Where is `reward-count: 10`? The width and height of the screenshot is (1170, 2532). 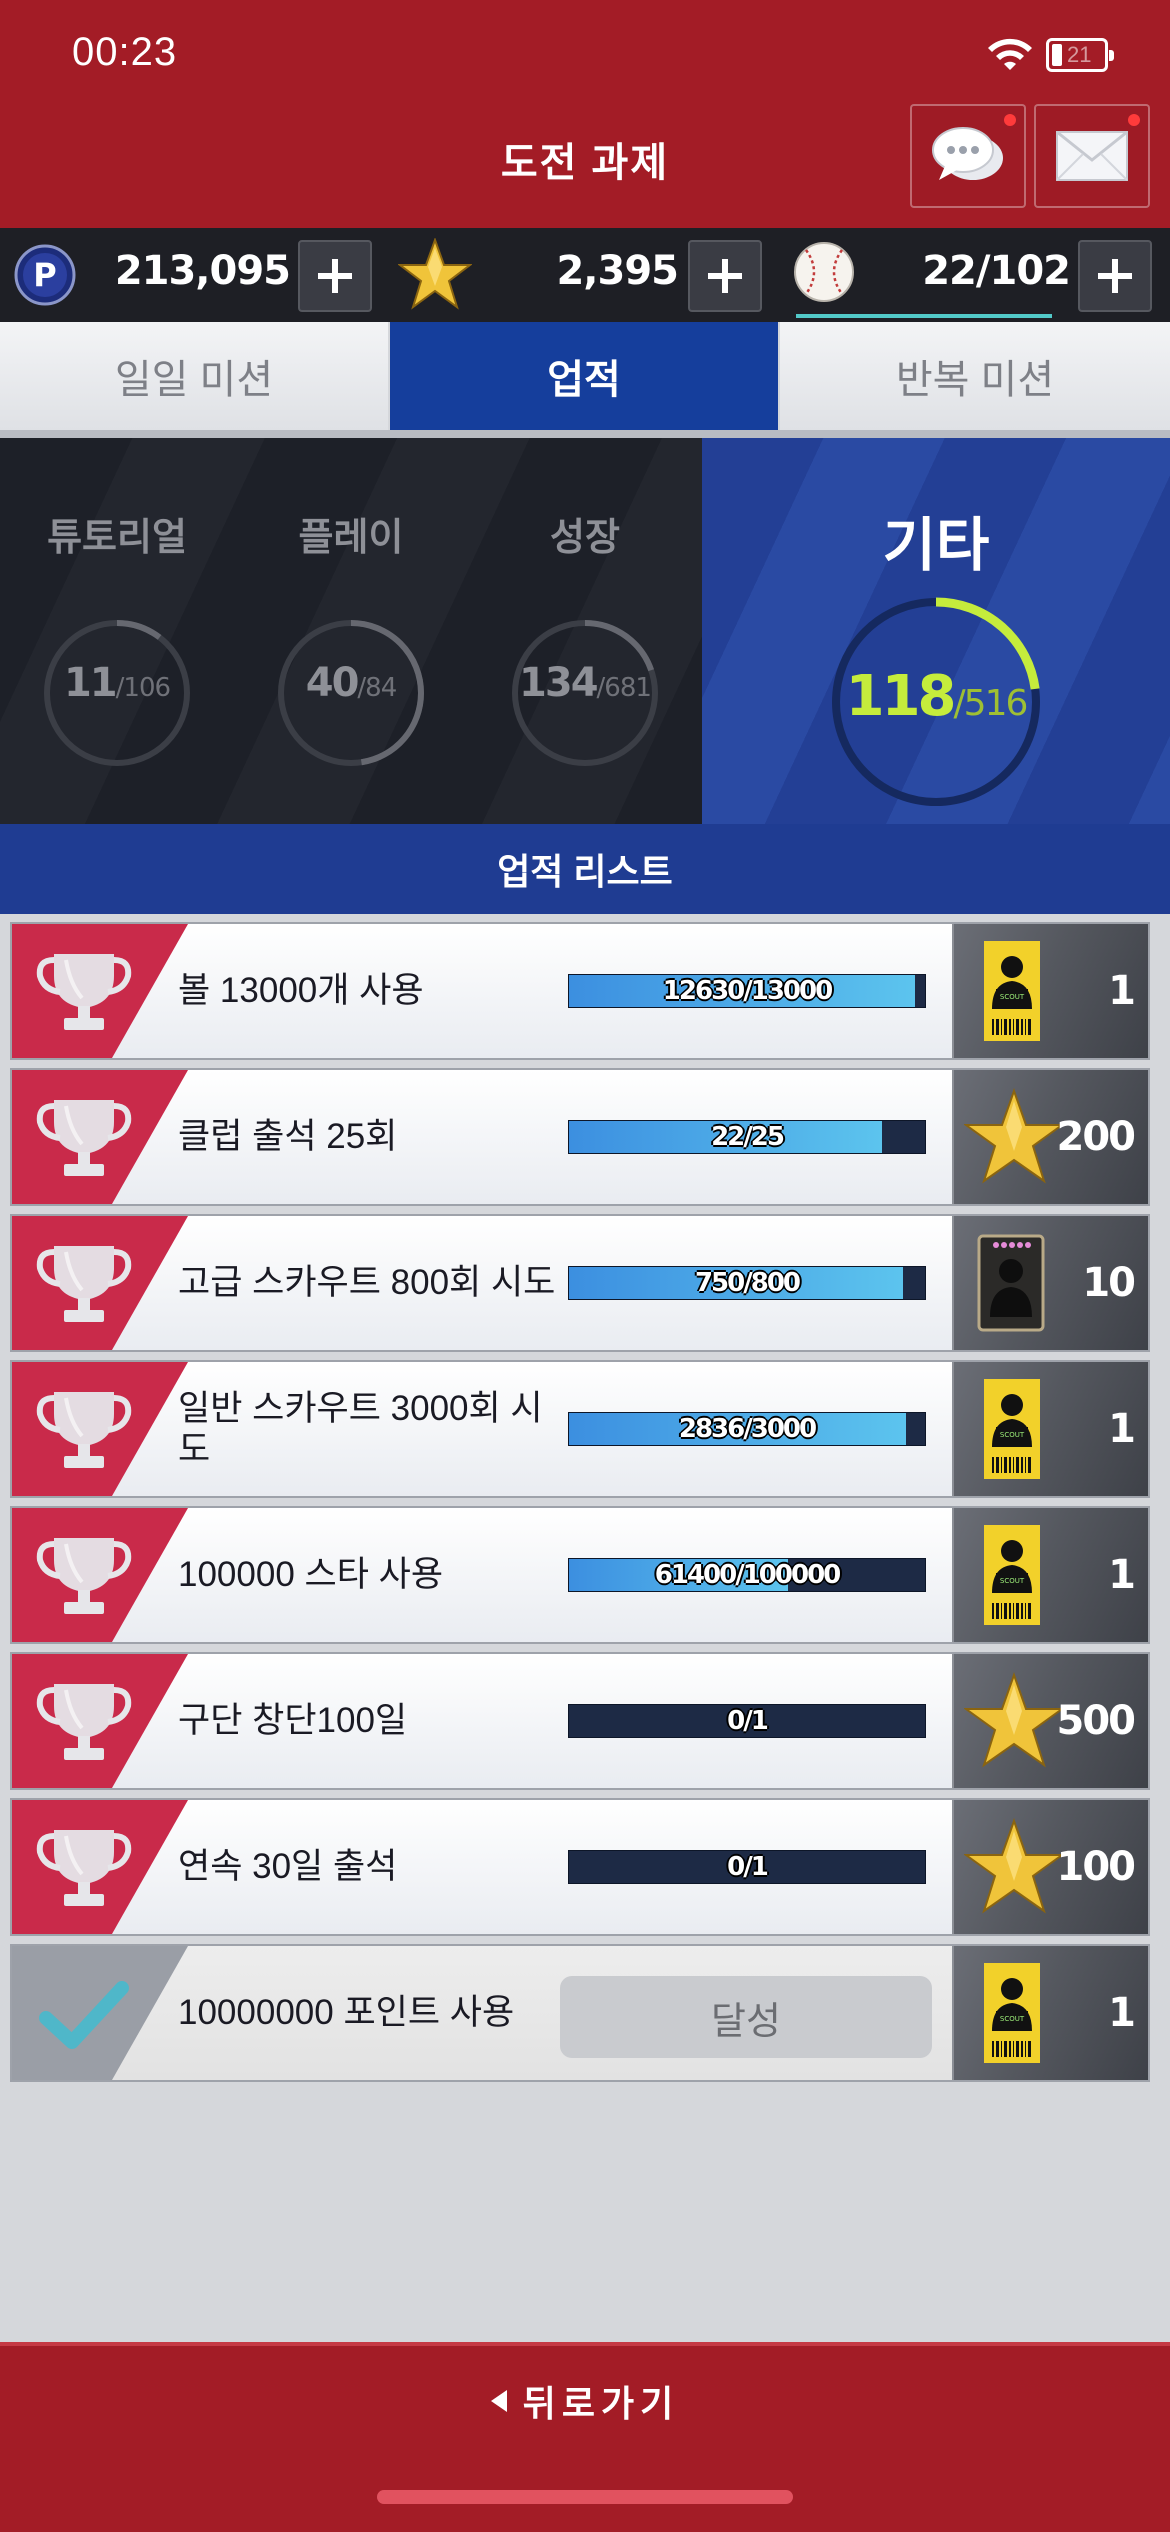
reward-count: 10 is located at coordinates (1109, 1283).